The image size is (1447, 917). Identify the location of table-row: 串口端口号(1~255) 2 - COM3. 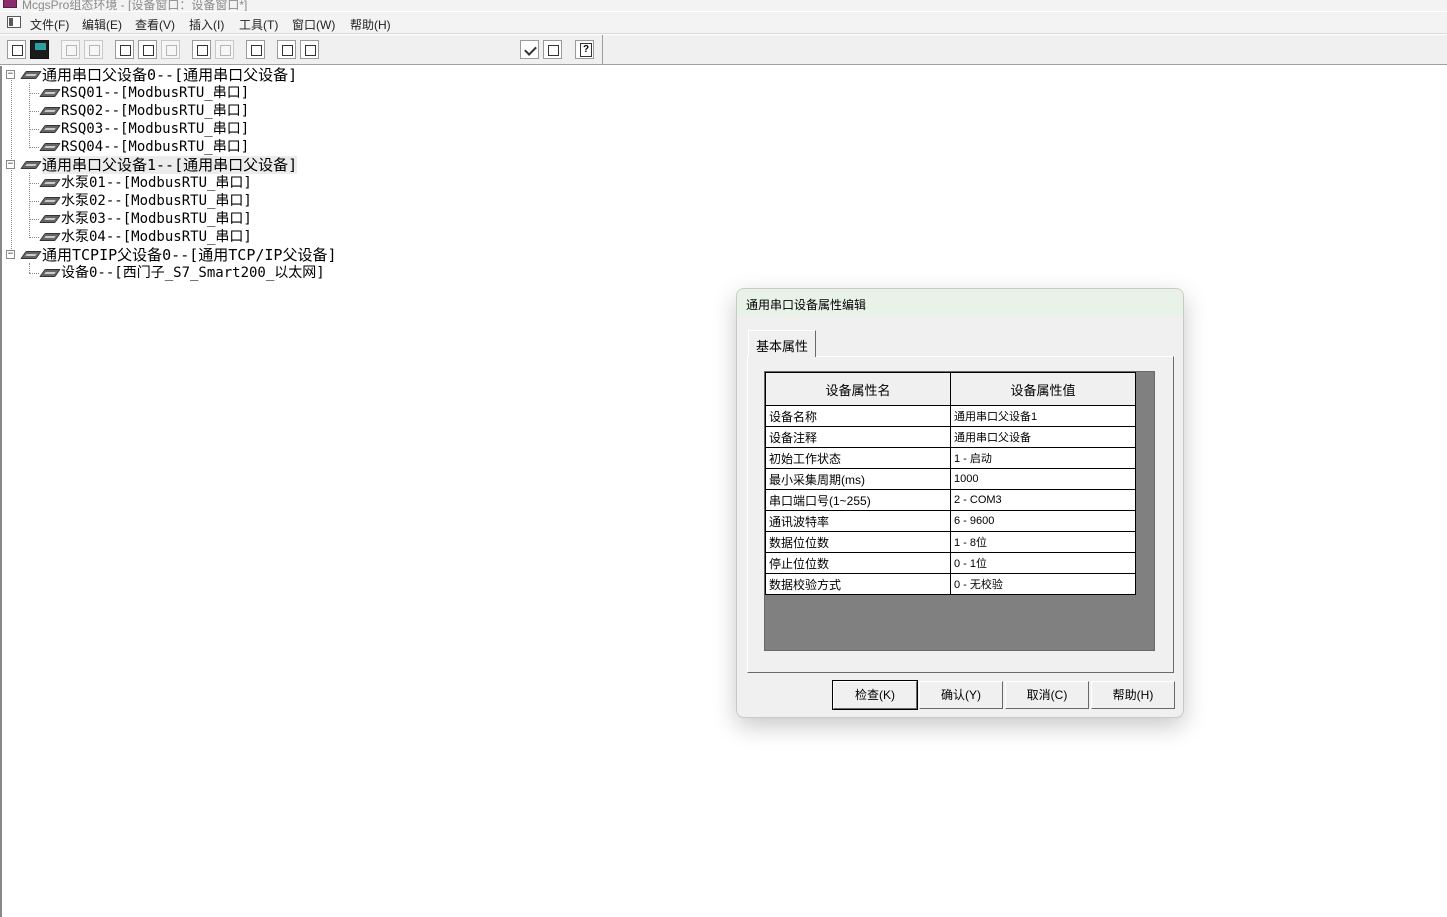
(950, 500).